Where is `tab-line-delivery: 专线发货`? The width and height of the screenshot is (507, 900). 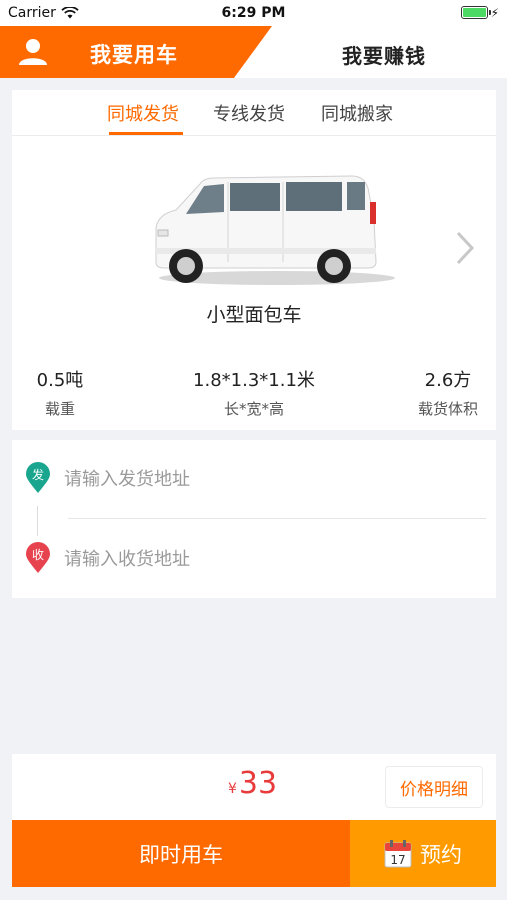
tab-line-delivery: 专线发货 is located at coordinates (249, 113).